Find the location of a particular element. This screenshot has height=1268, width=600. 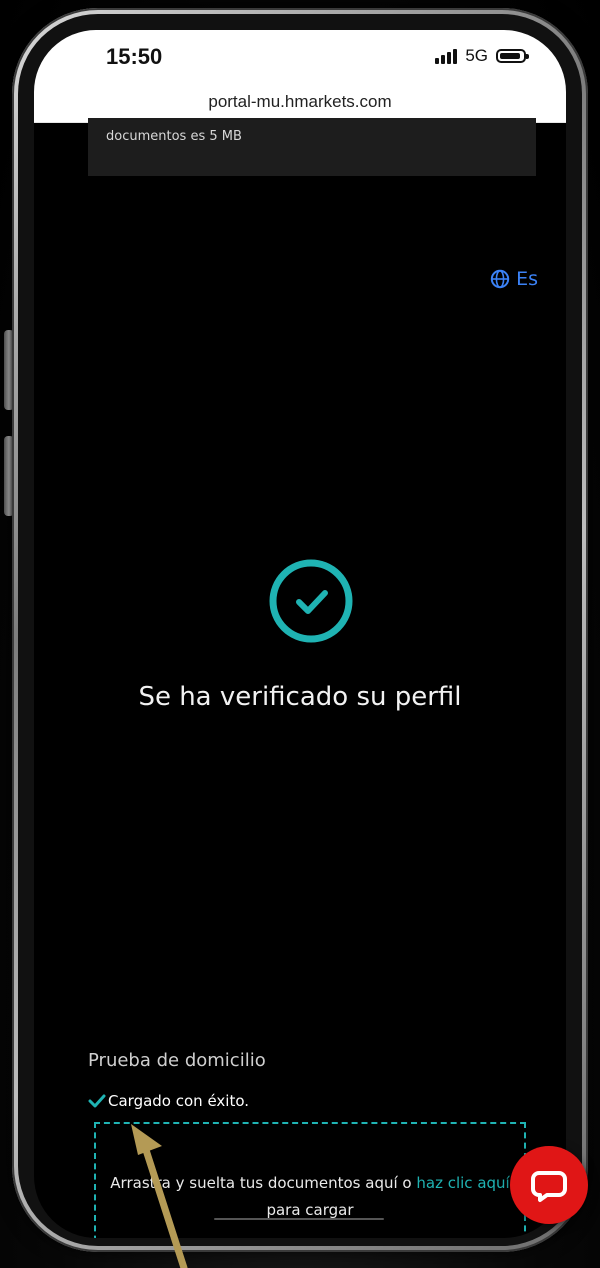

address-bar: portal-mu.hmarkets.com is located at coordinates (300, 102).